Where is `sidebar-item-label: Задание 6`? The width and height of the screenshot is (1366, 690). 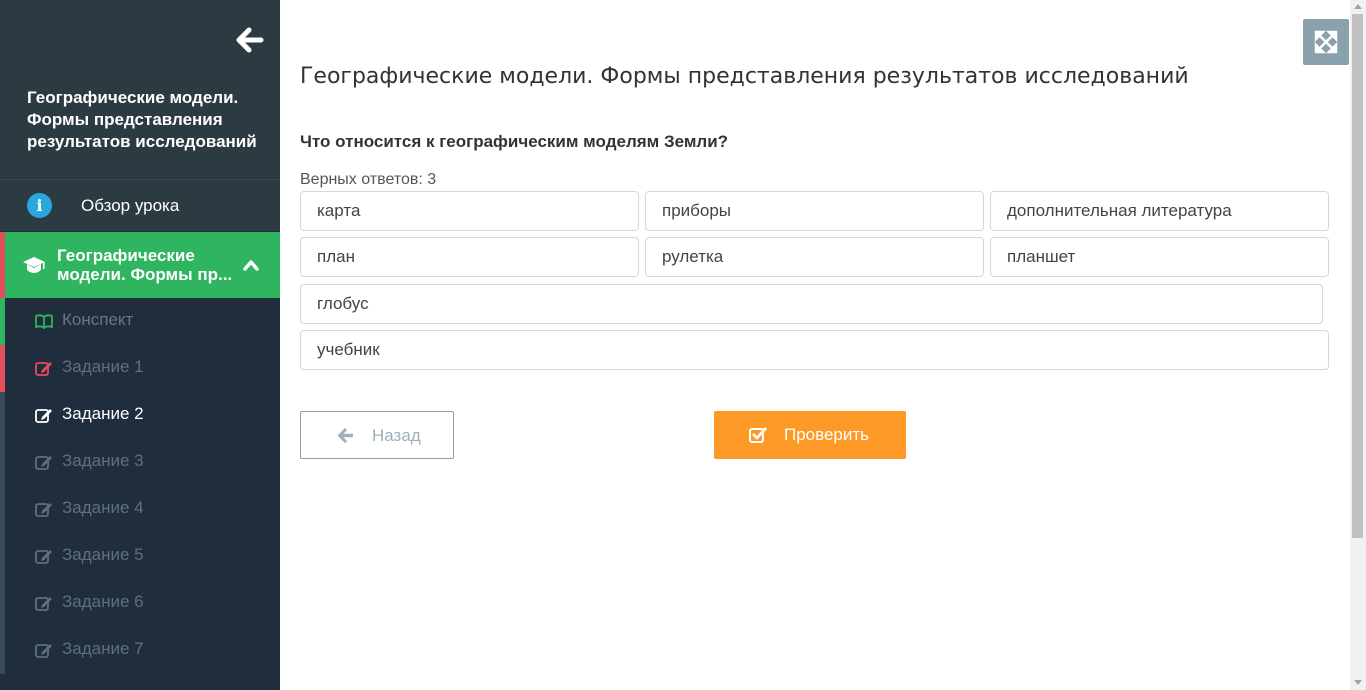
sidebar-item-label: Задание 6 is located at coordinates (103, 601).